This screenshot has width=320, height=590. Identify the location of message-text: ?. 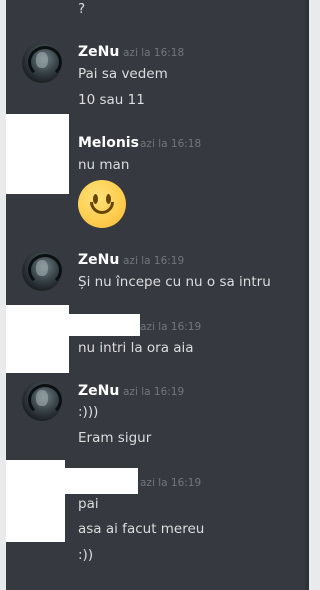
(82, 9).